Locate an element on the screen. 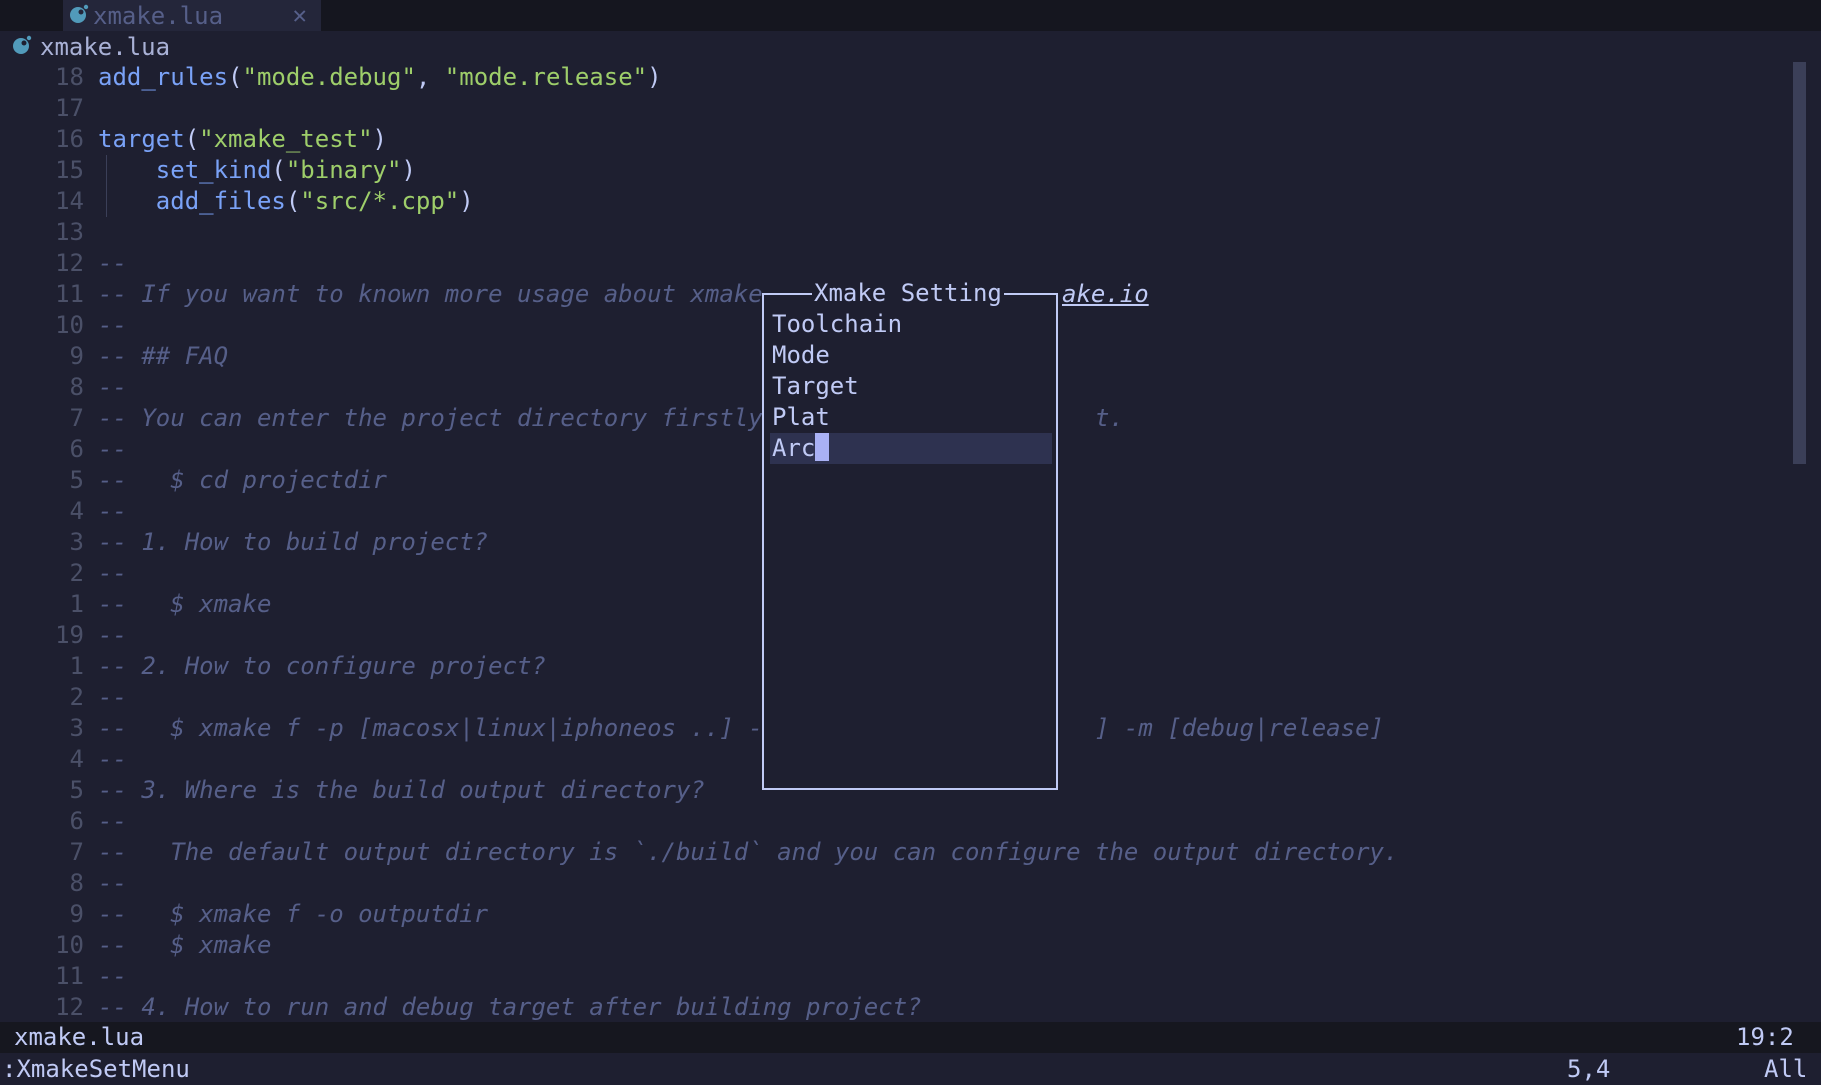  code-text: set_kind("binary") is located at coordinates (257, 170).